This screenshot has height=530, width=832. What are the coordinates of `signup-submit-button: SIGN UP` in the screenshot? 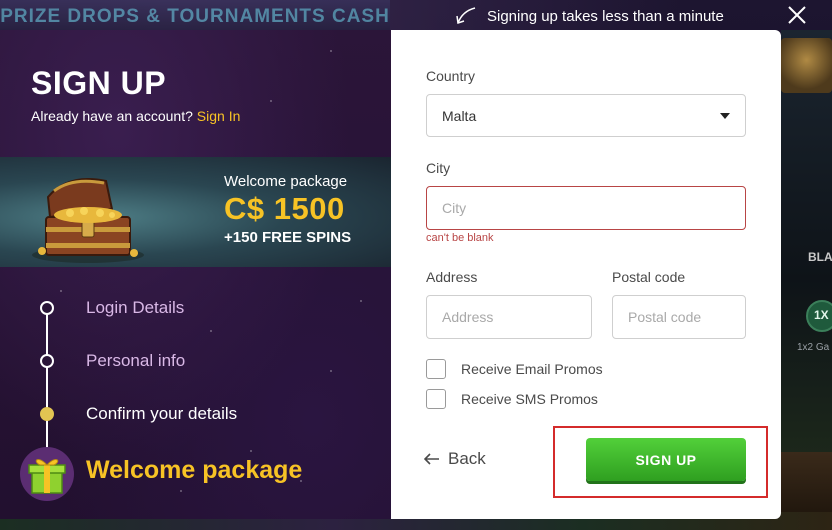 It's located at (666, 459).